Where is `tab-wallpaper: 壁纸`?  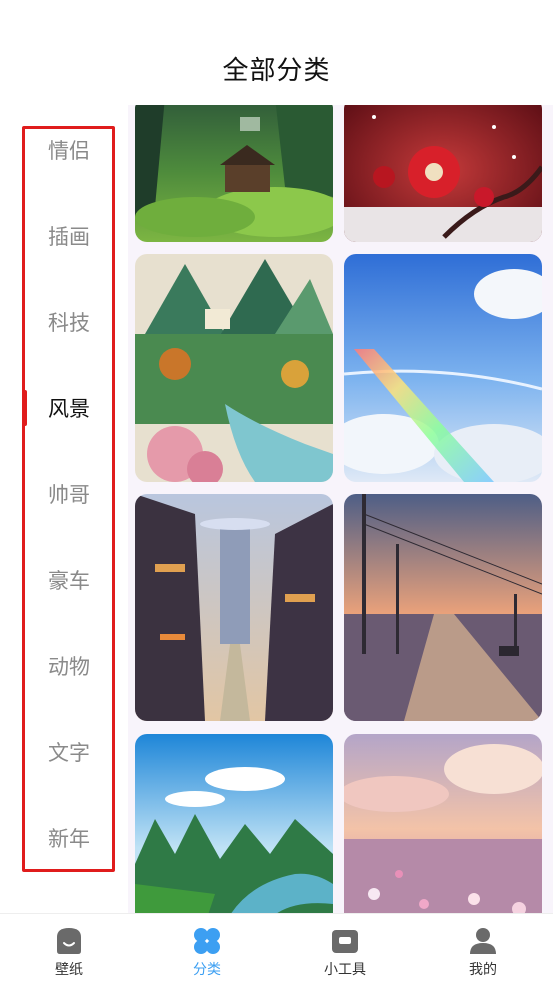 tab-wallpaper: 壁纸 is located at coordinates (69, 949).